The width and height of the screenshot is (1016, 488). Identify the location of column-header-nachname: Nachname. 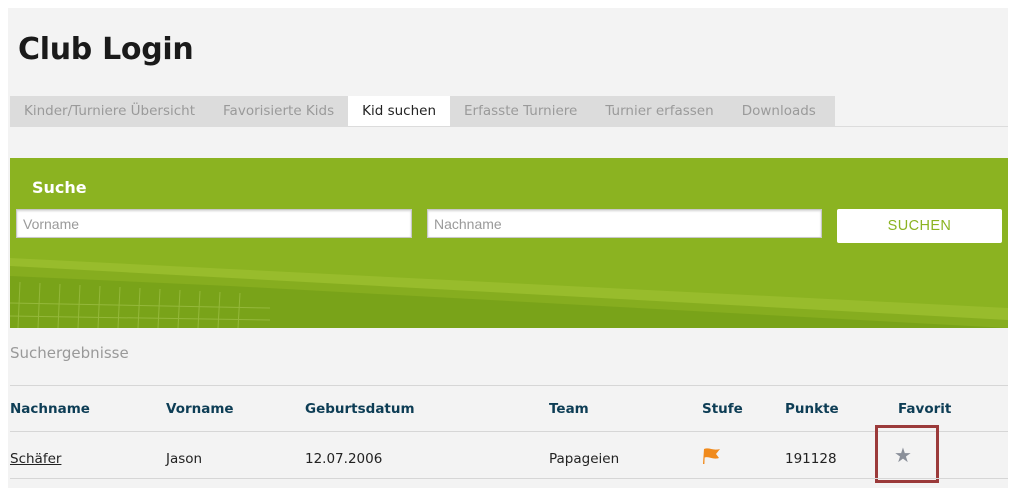
(50, 409).